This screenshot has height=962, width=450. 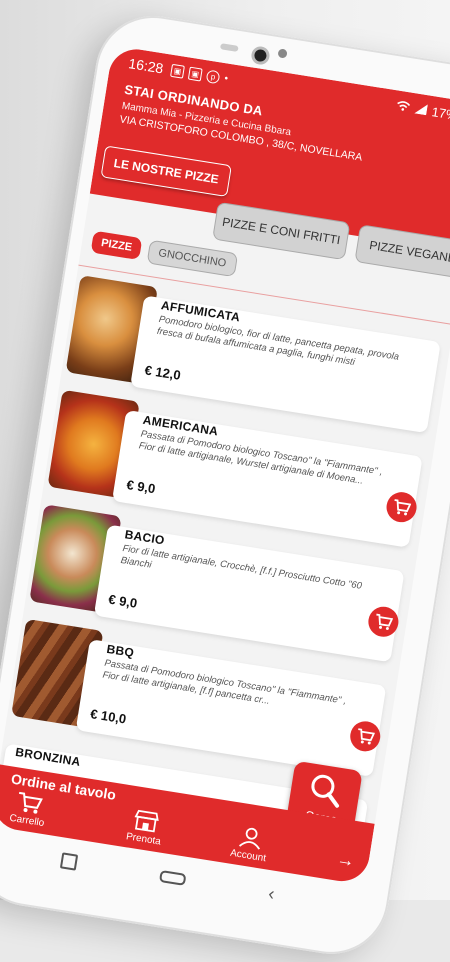 I want to click on image-notification-icon: ▣, so click(x=178, y=71).